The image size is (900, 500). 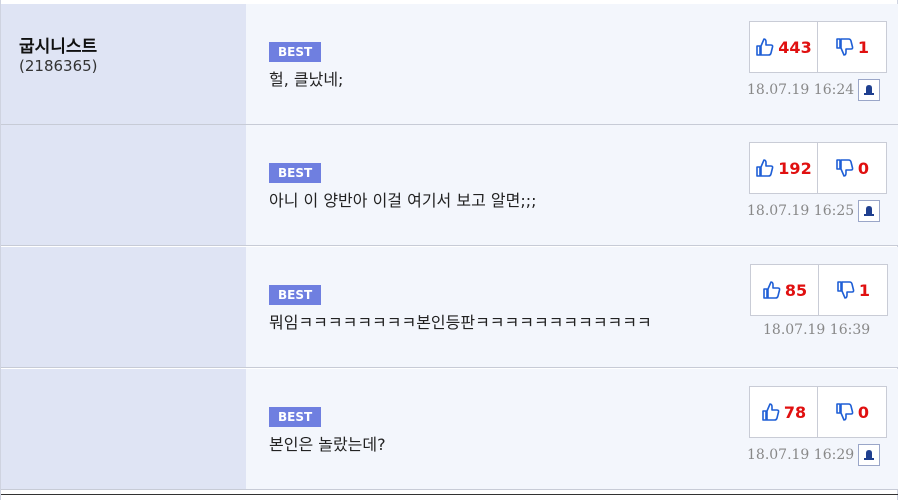 I want to click on author-id: (2186365), so click(x=58, y=66).